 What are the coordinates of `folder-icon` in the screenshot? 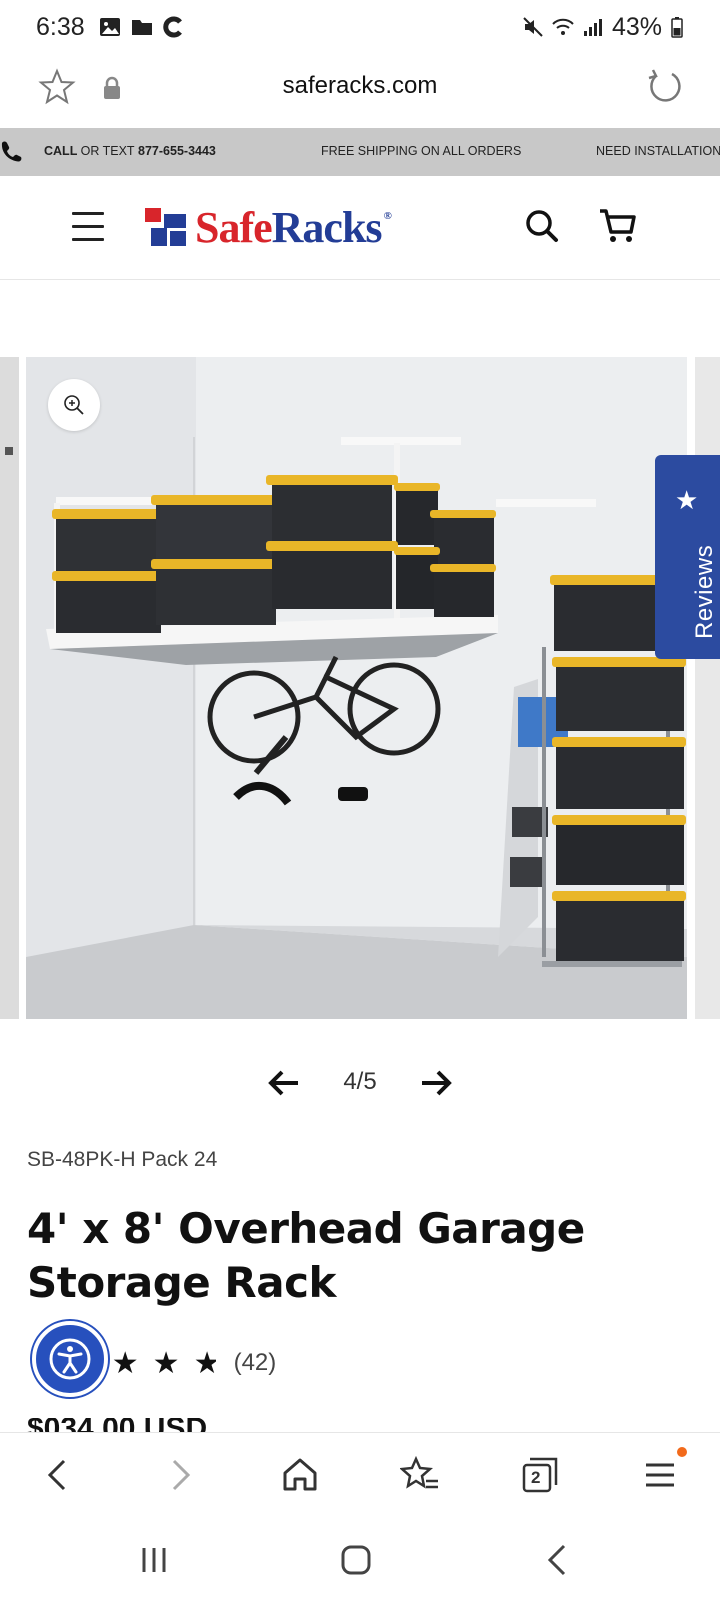 It's located at (141, 27).